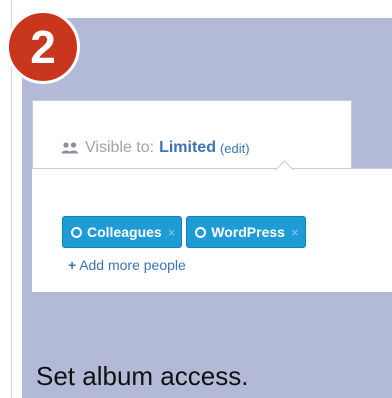 The width and height of the screenshot is (392, 398). What do you see at coordinates (132, 265) in the screenshot?
I see `add-more-people-label: Add more people` at bounding box center [132, 265].